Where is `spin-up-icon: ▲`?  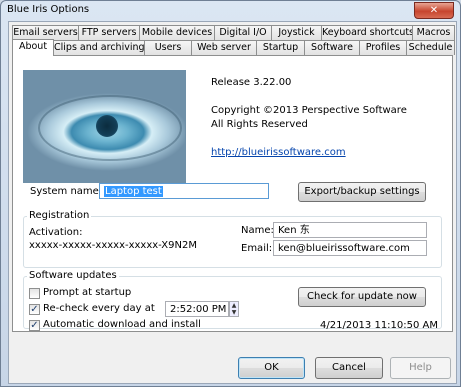 spin-up-icon: ▲ is located at coordinates (234, 305).